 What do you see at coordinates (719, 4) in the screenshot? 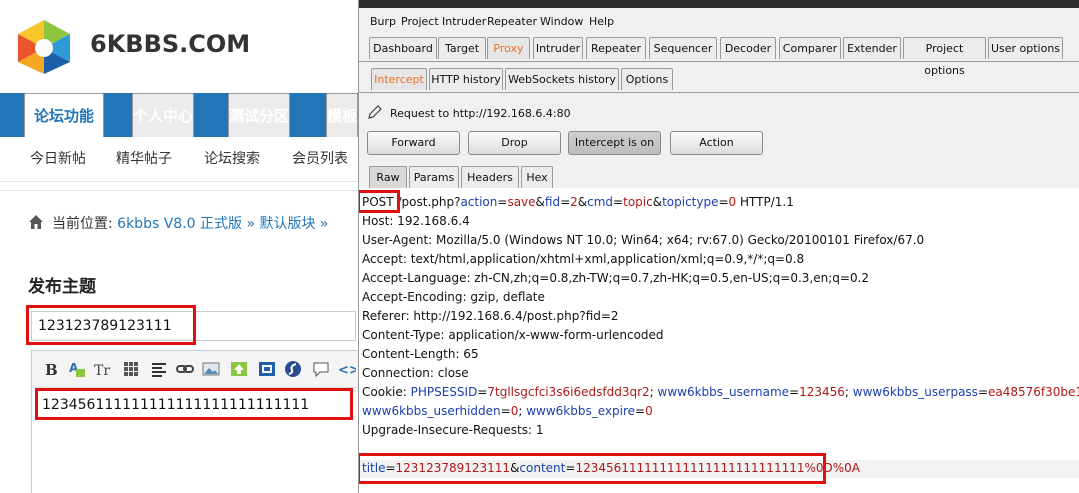
I see `window-titlebar` at bounding box center [719, 4].